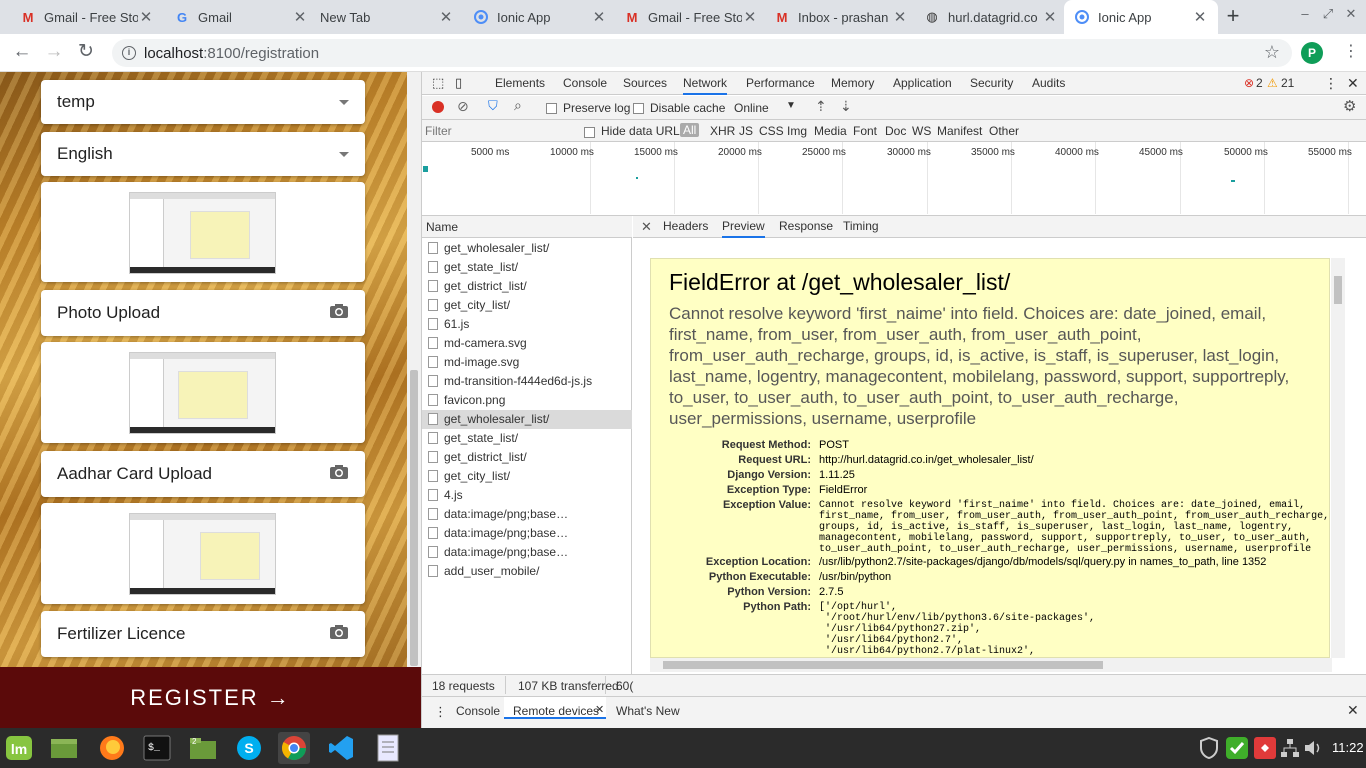  I want to click on back-icon: ←, so click(22, 53).